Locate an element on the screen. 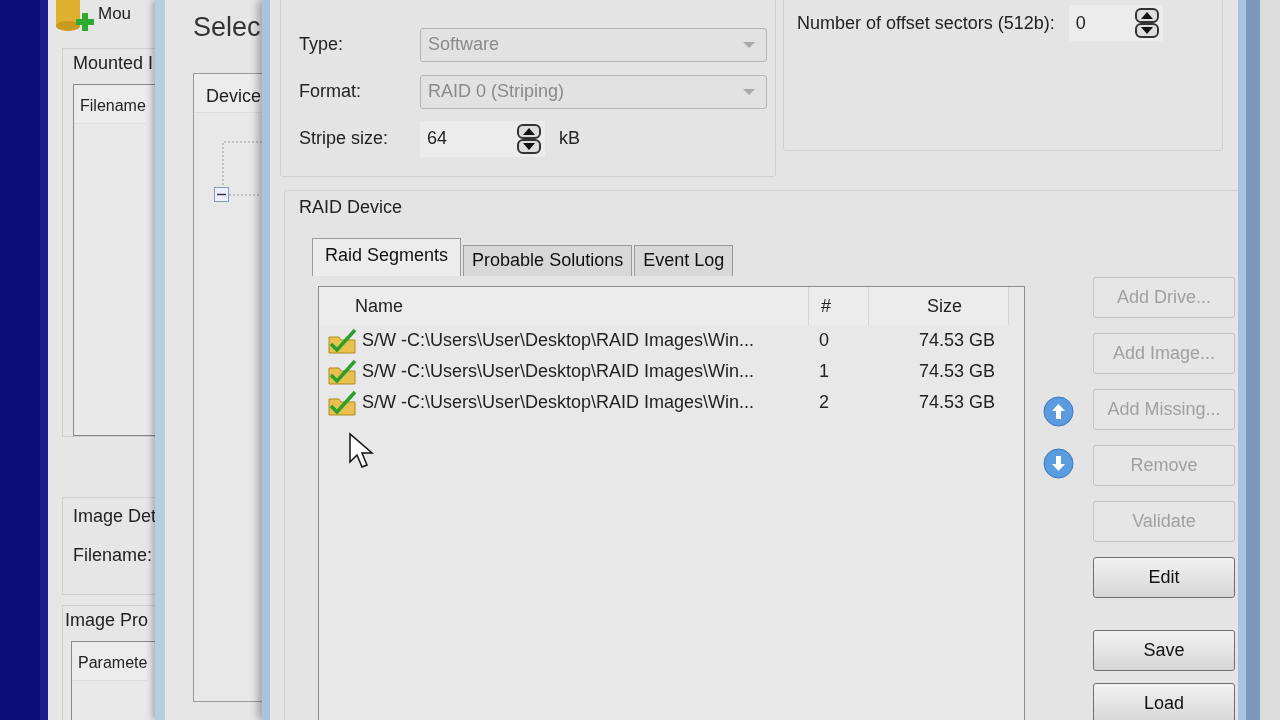  column-header: Device is located at coordinates (229, 93).